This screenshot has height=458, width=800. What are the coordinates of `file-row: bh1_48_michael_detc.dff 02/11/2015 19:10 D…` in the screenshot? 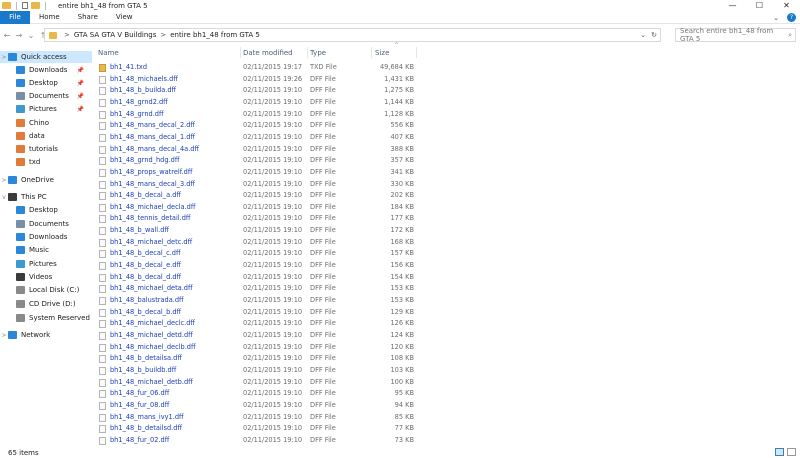 It's located at (446, 242).